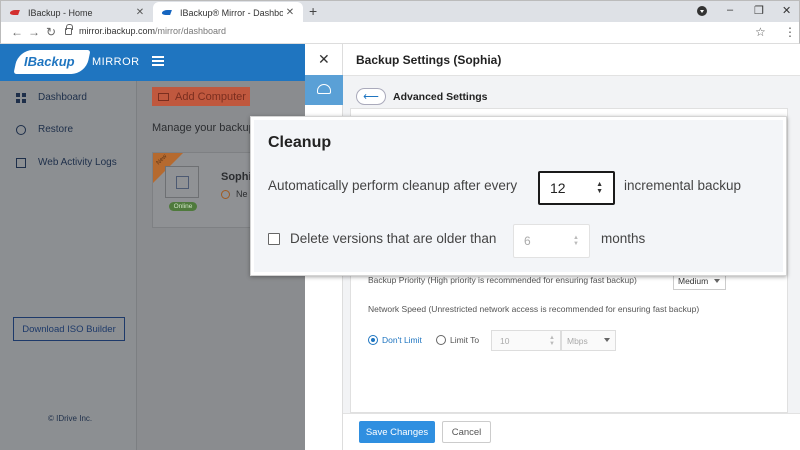  What do you see at coordinates (116, 62) in the screenshot?
I see `logo-suffix: MIRROR` at bounding box center [116, 62].